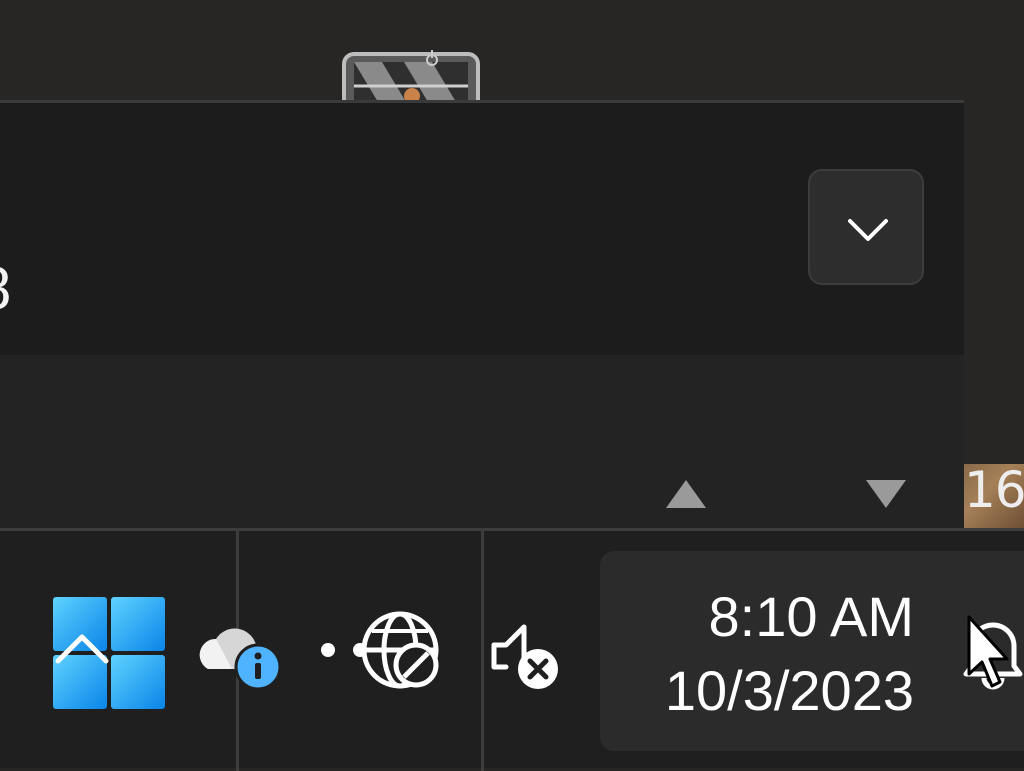  I want to click on clock-time: 8:10 AM, so click(811, 616).